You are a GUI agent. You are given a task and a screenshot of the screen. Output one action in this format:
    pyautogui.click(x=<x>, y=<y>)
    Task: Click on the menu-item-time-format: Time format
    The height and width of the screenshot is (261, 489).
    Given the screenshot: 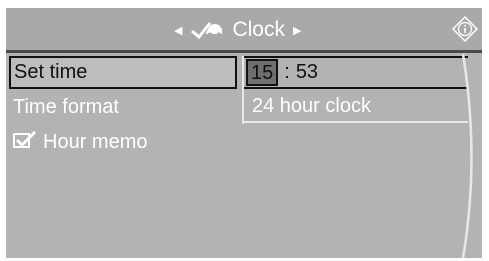 What is the action you would take?
    pyautogui.click(x=65, y=107)
    